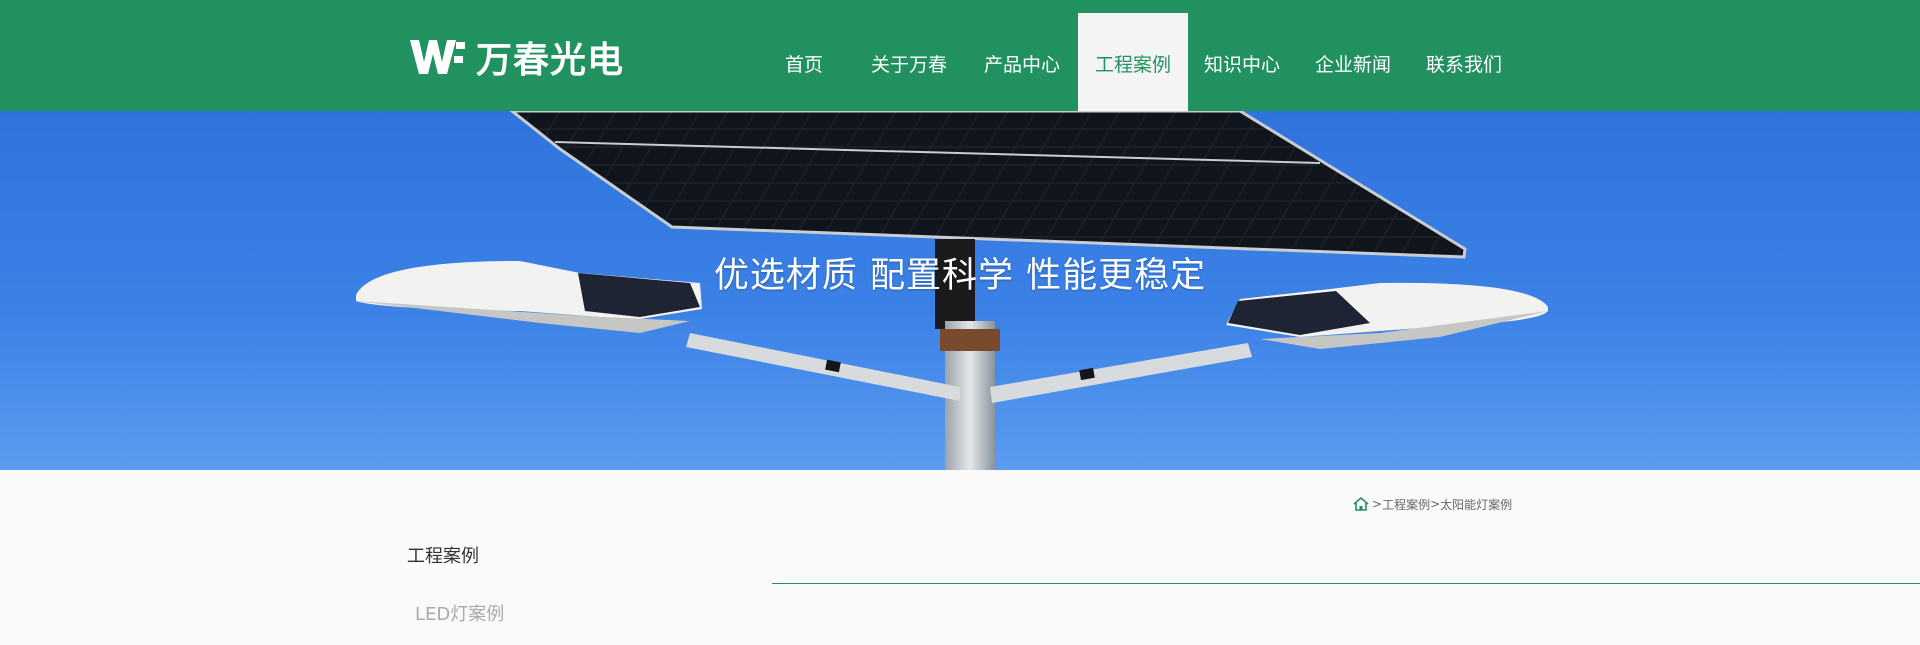 The width and height of the screenshot is (1920, 645). I want to click on home-icon, so click(1361, 504).